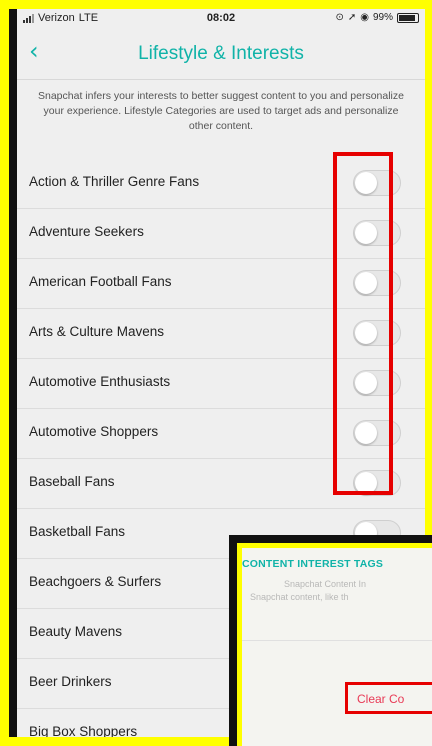 The width and height of the screenshot is (432, 746). Describe the element at coordinates (382, 17) in the screenshot. I see `battery-percent: 99%` at that location.